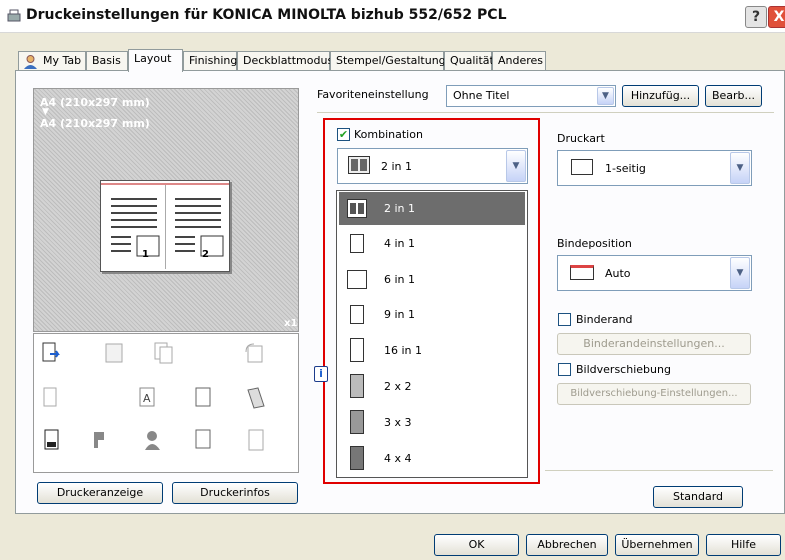 The image size is (785, 560). I want to click on page-number: 1, so click(145, 254).